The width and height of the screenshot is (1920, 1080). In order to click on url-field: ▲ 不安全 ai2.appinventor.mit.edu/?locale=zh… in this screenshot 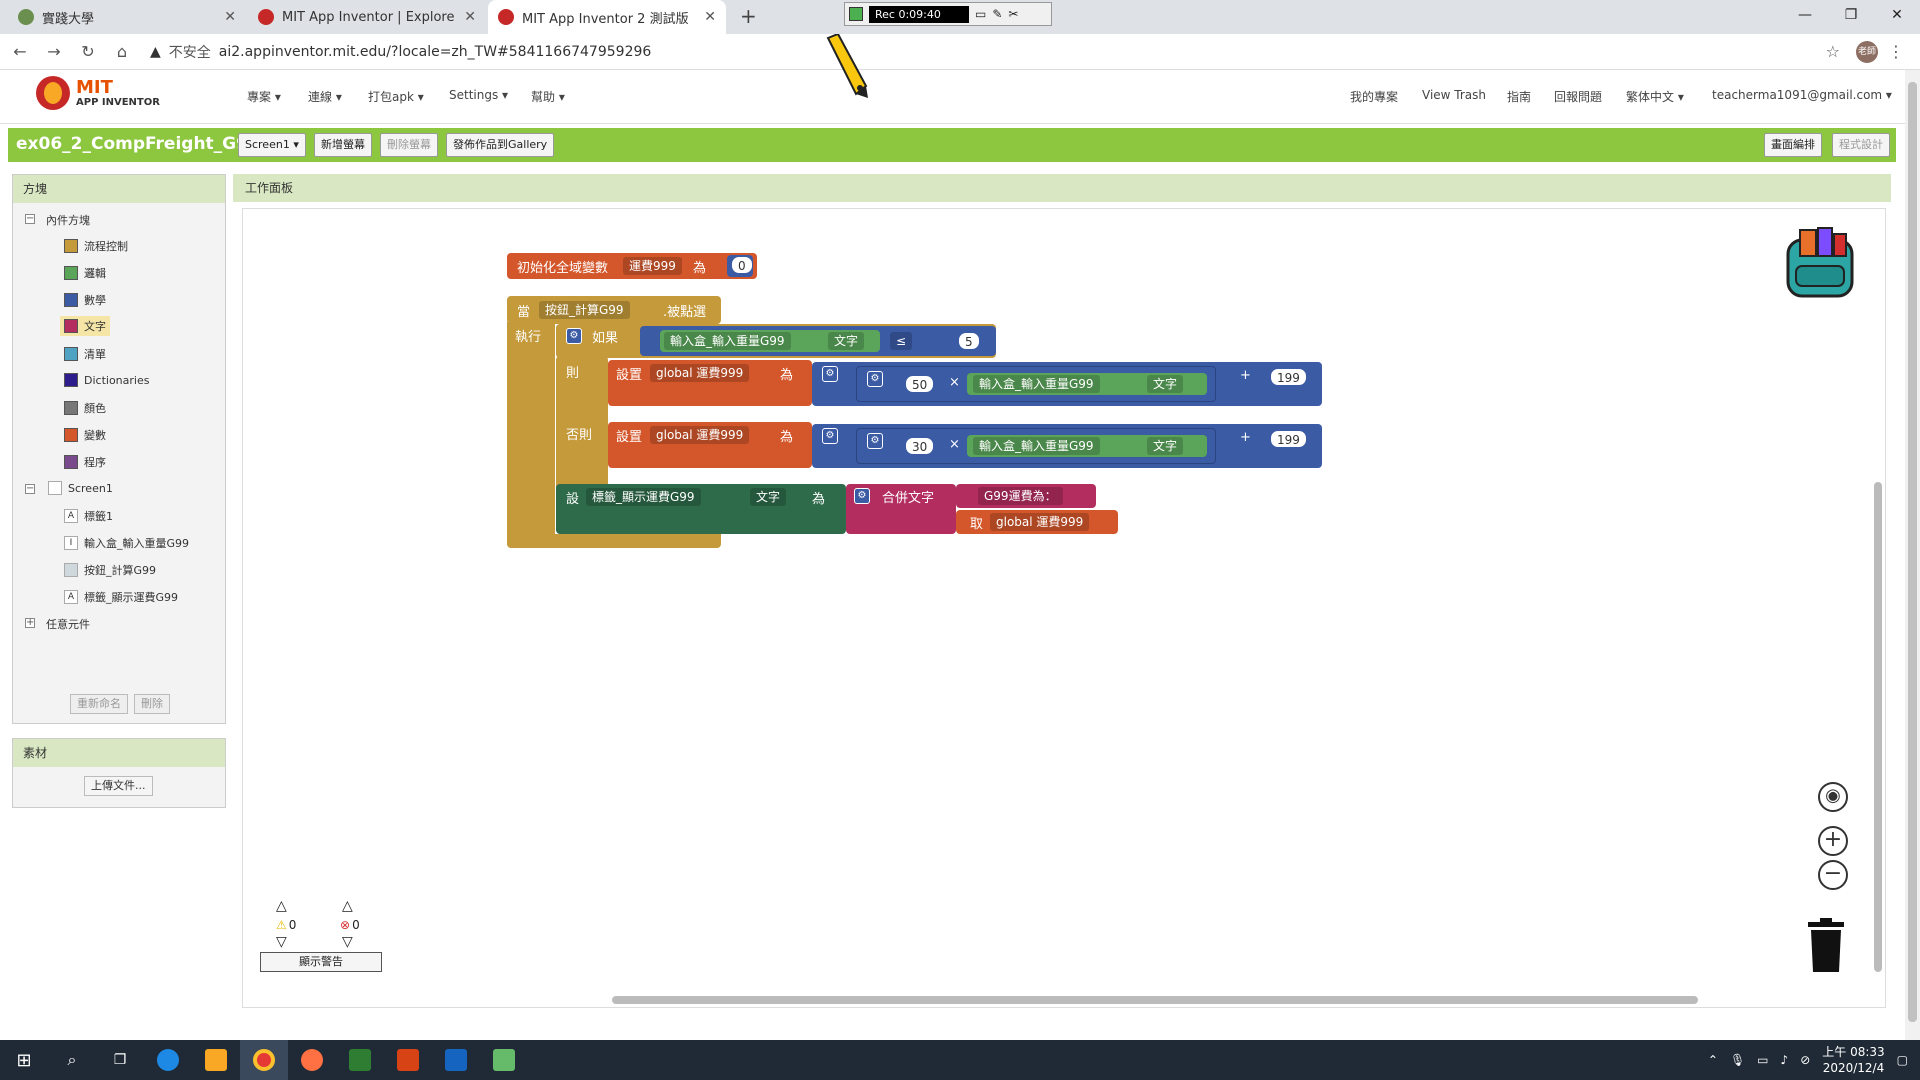, I will do `click(400, 52)`.